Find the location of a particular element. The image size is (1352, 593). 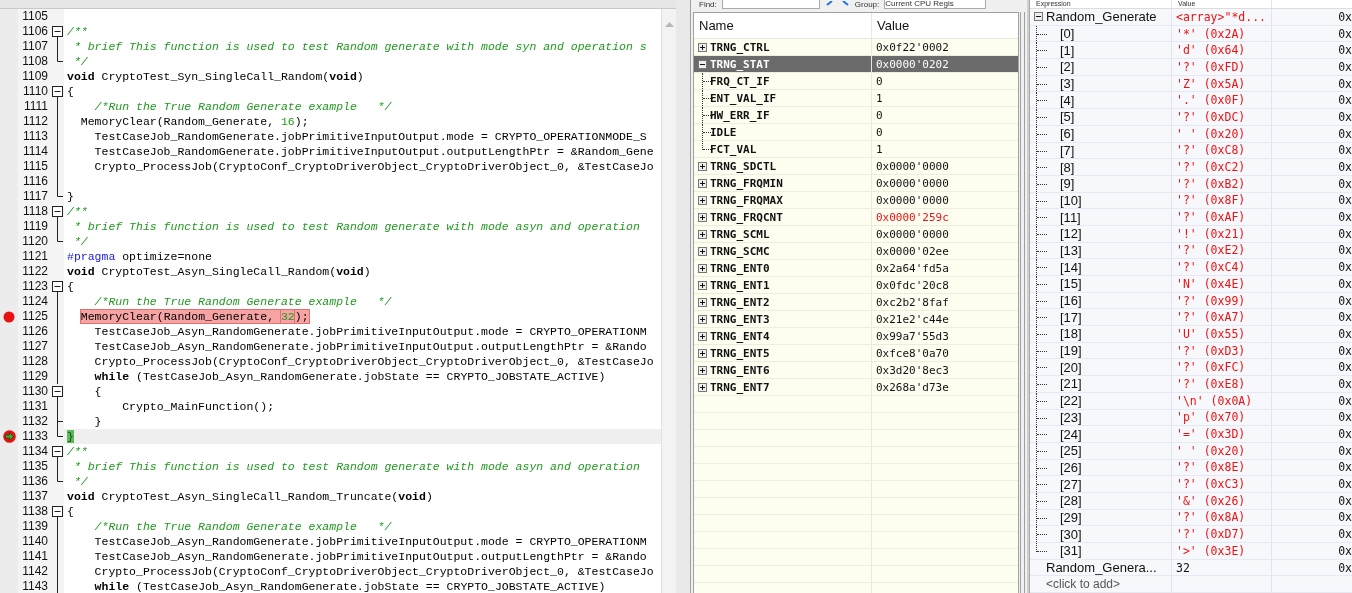

line-number: 1109 is located at coordinates (35, 76).